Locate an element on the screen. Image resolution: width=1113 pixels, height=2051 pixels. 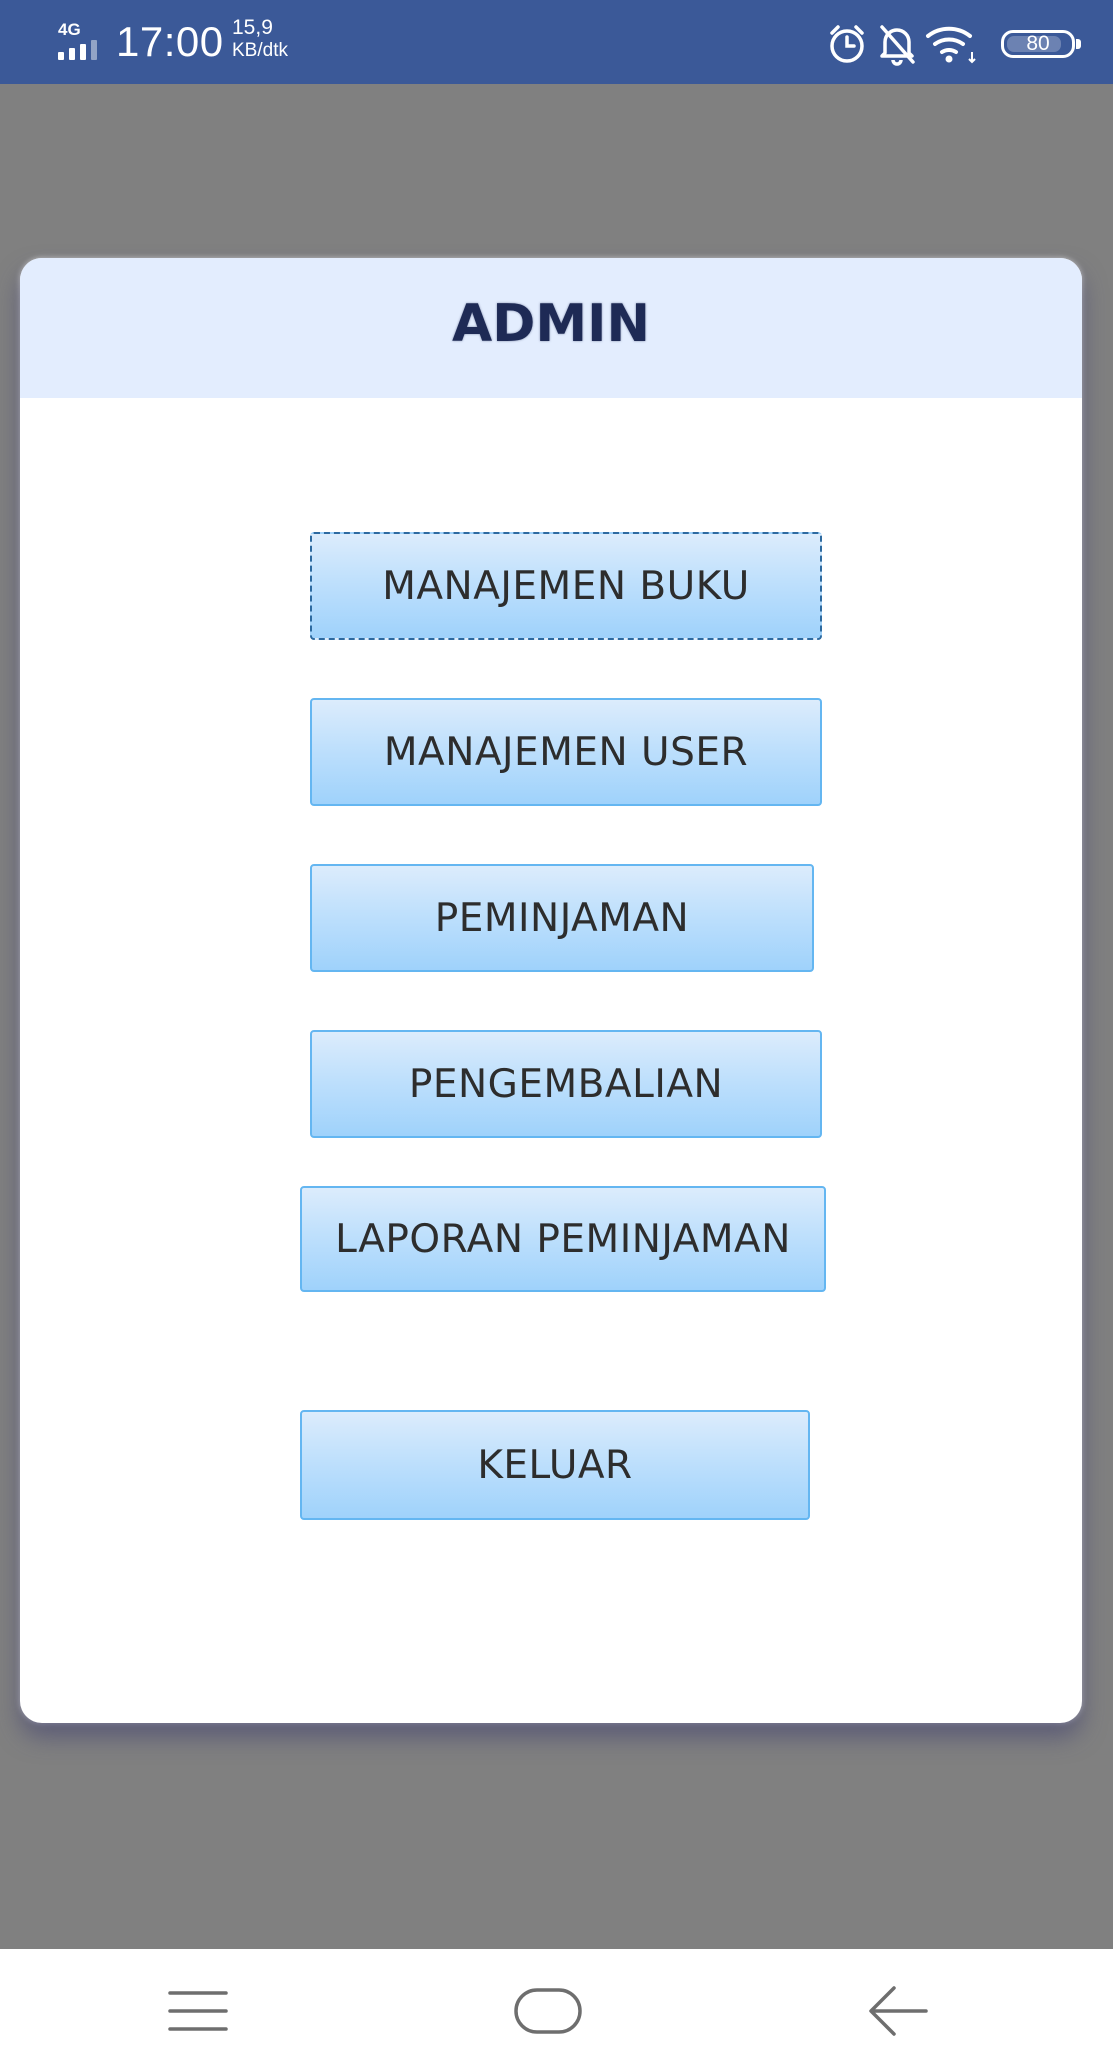
manajemen-user-button: MANAJEMEN USER is located at coordinates (566, 752).